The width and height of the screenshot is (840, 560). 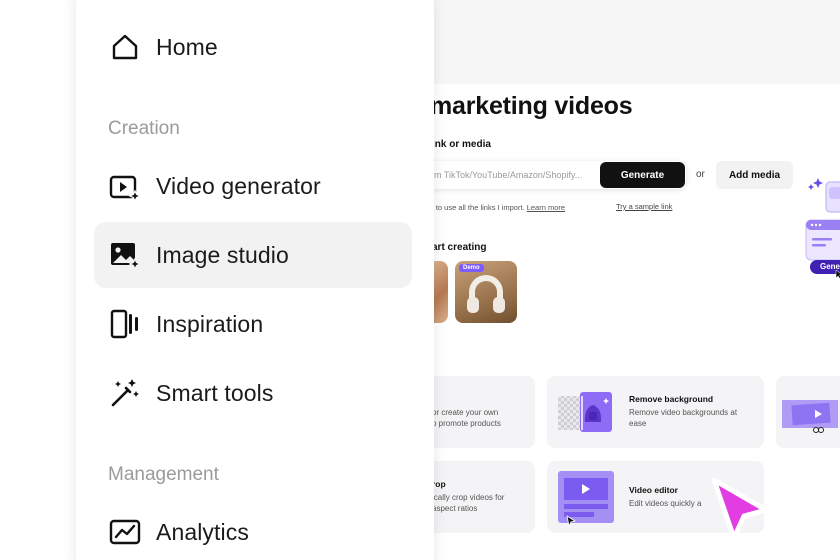 I want to click on card-desc: aspect ratios, so click(x=455, y=508).